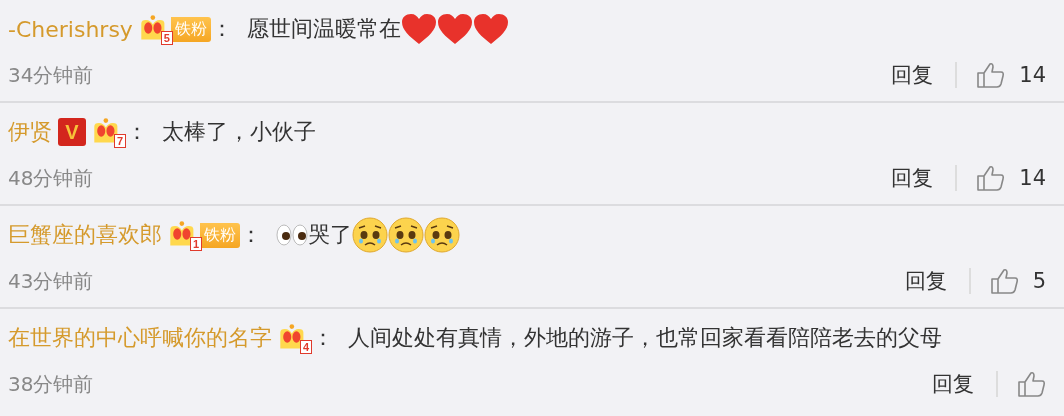 The height and width of the screenshot is (416, 1064). I want to click on timestamp: 38分钟前, so click(51, 384).